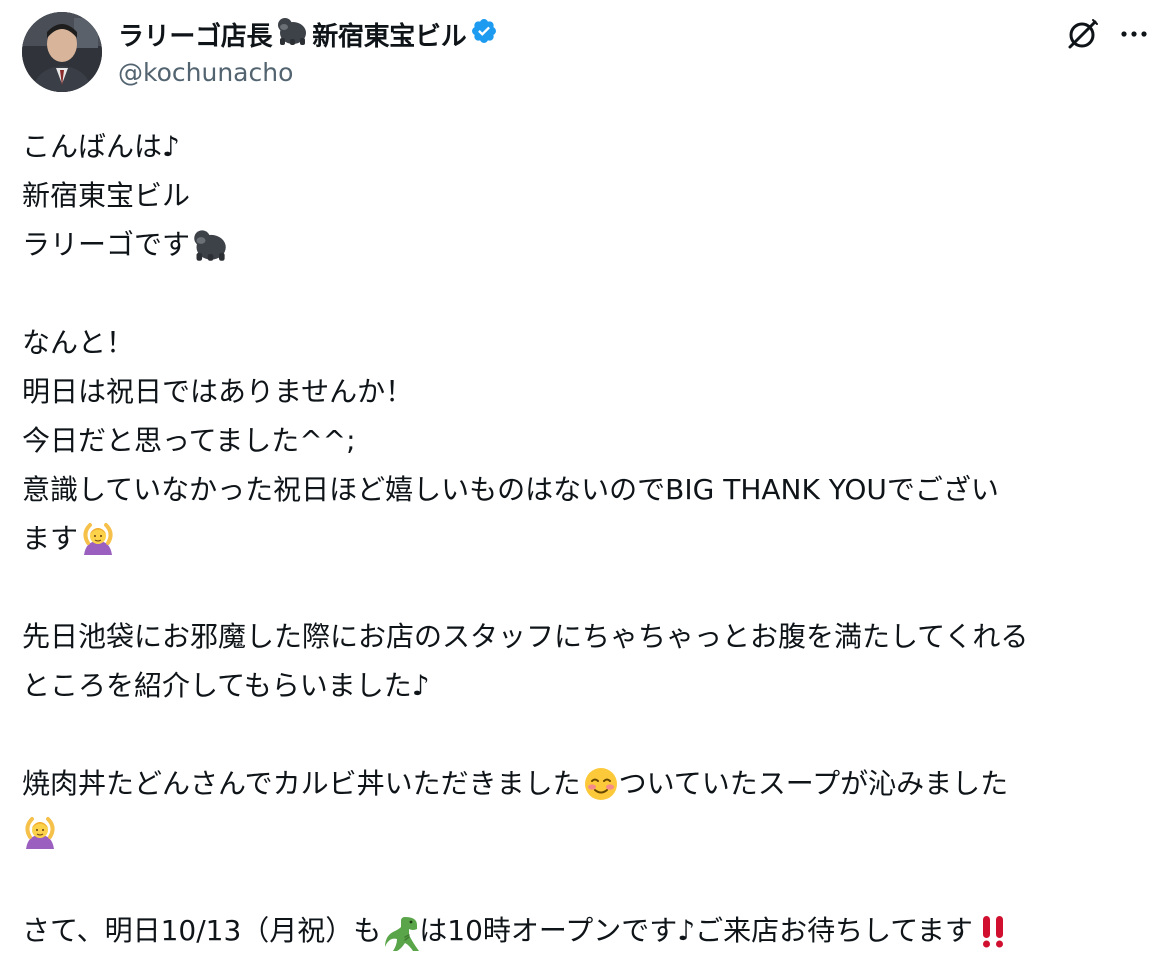  Describe the element at coordinates (993, 931) in the screenshot. I see `double-exclamation-icon` at that location.